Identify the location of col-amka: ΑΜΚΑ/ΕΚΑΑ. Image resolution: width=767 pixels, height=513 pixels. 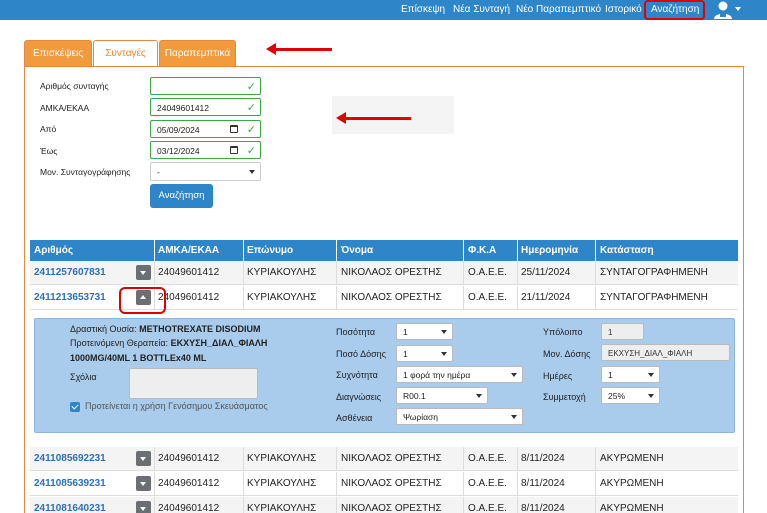
(188, 250).